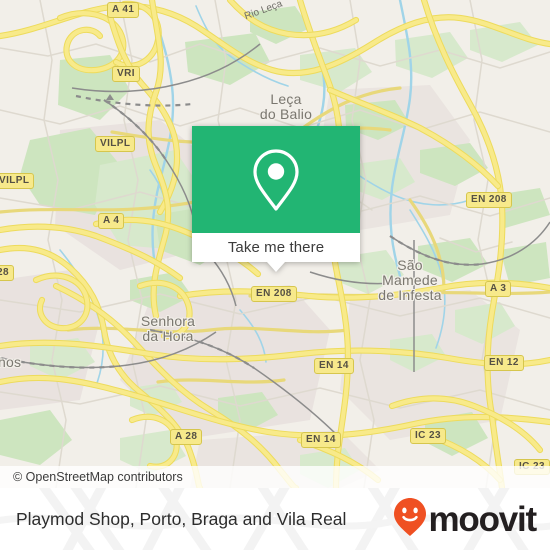 This screenshot has height=550, width=550. I want to click on map-place-label: hos, so click(11, 362).